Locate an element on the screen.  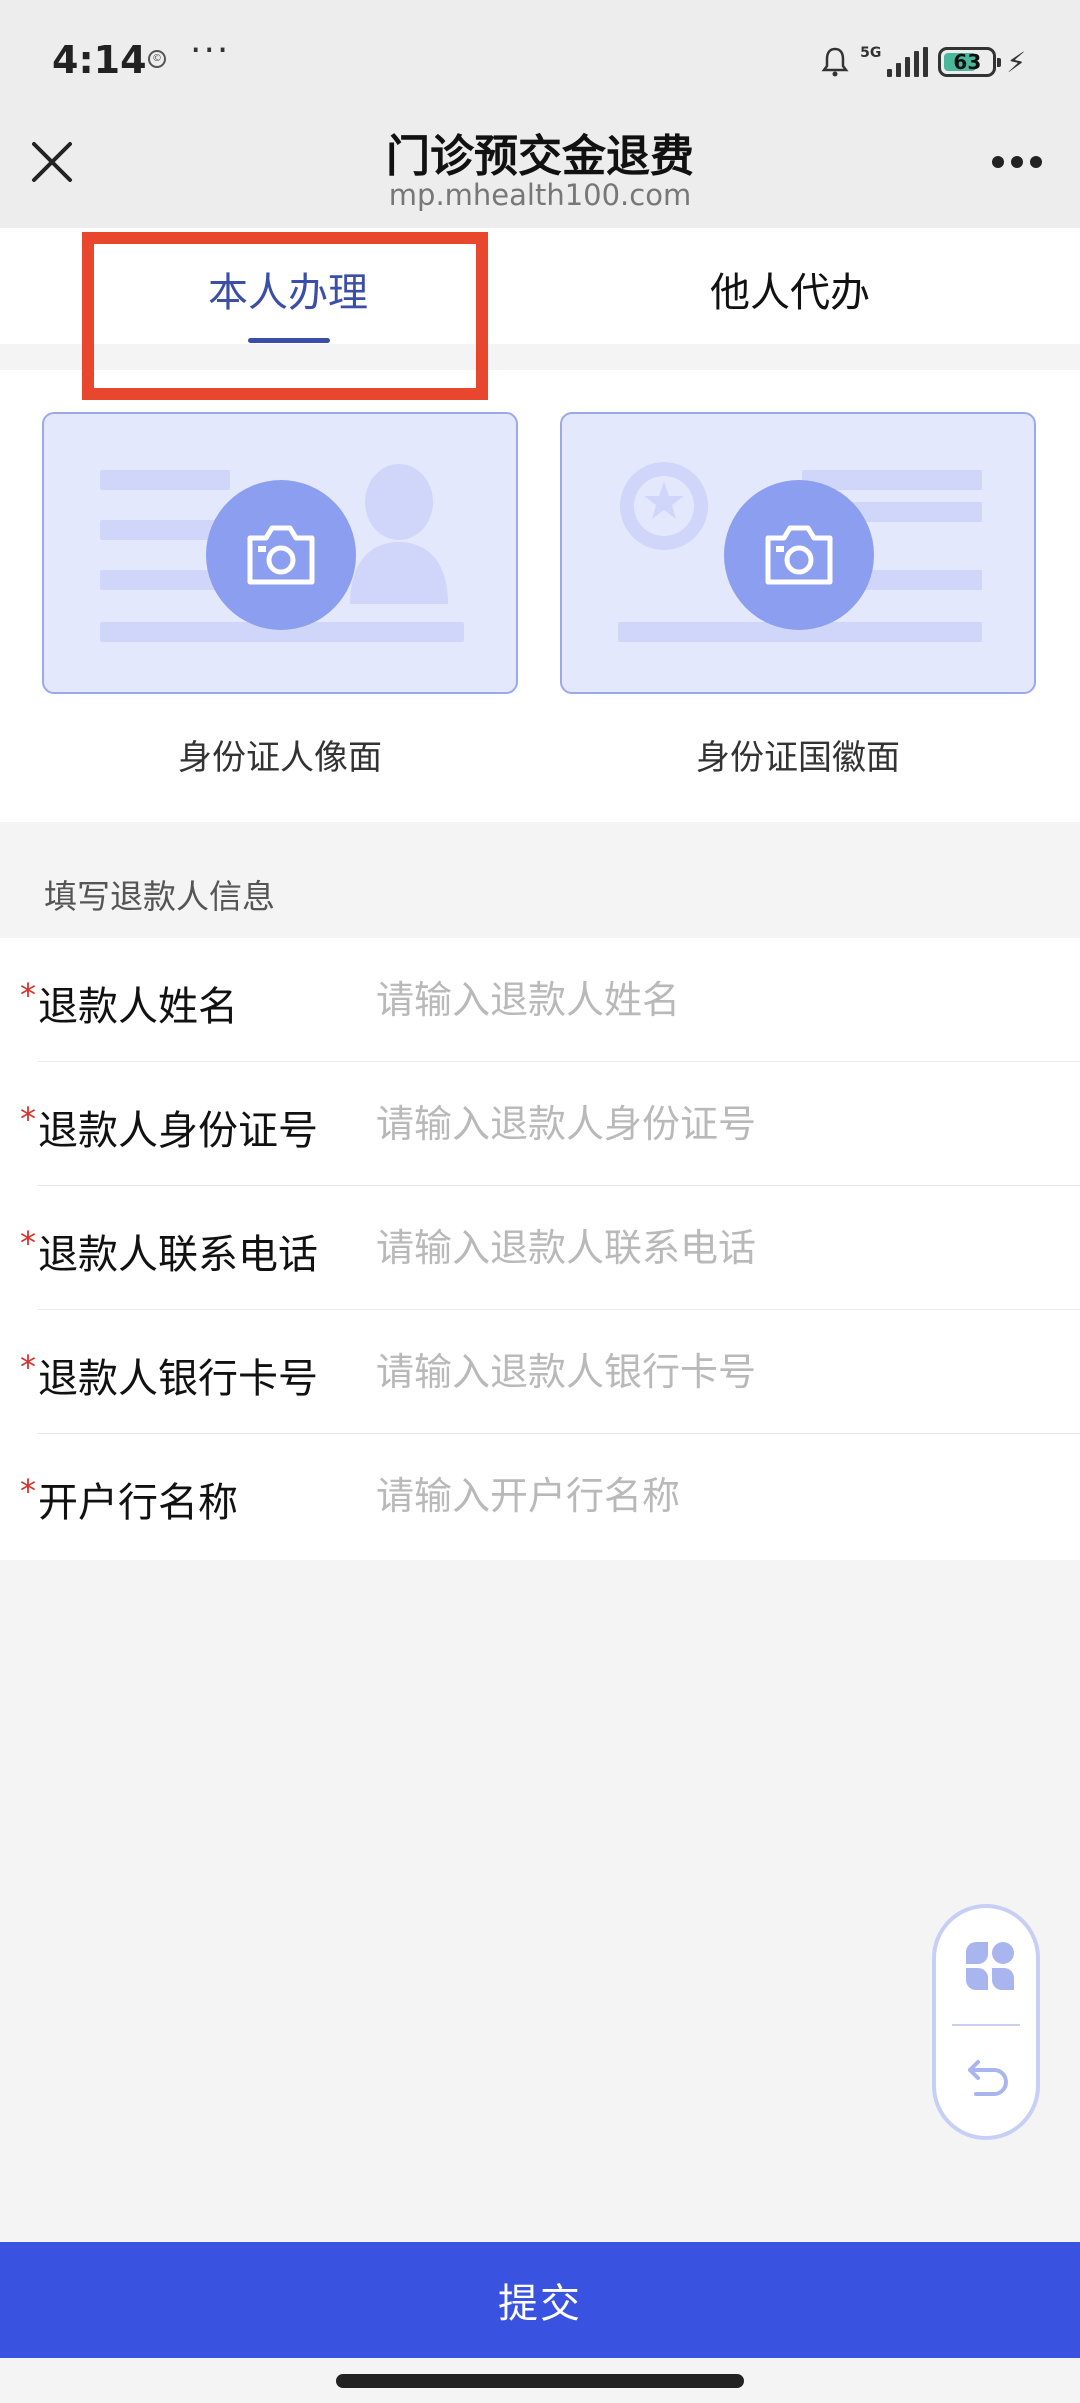
page-domain: mp.mhealth100.com is located at coordinates (540, 195).